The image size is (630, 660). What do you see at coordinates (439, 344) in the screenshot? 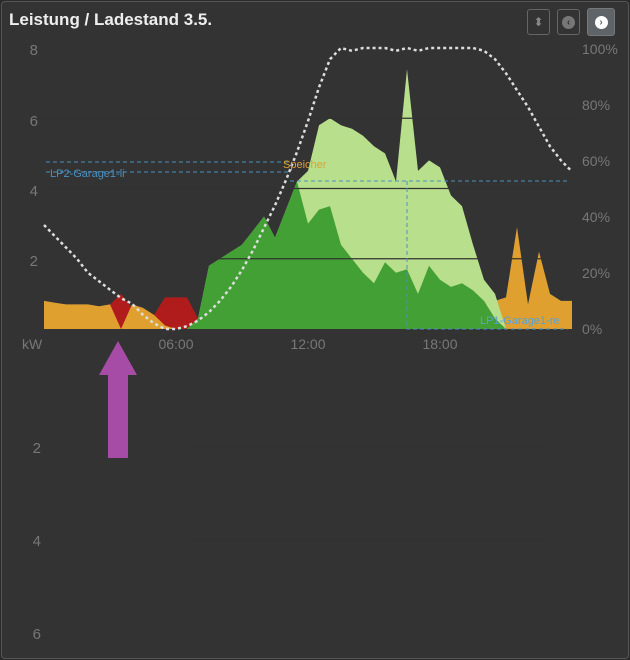
I see `x-tick: 18:00` at bounding box center [439, 344].